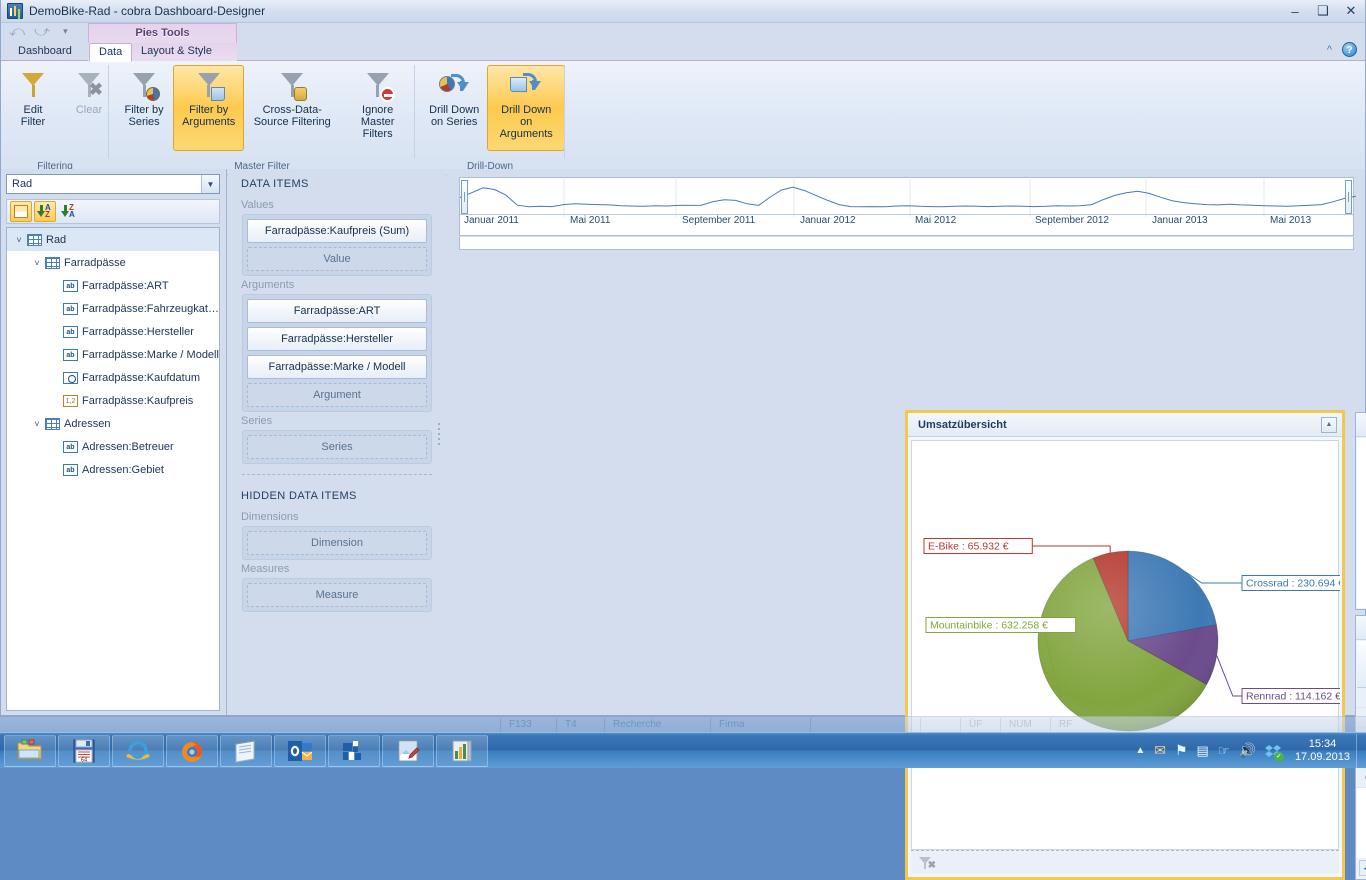 Image resolution: width=1366 pixels, height=880 pixels. I want to click on tree-node: abFarradpässe:ART, so click(113, 285).